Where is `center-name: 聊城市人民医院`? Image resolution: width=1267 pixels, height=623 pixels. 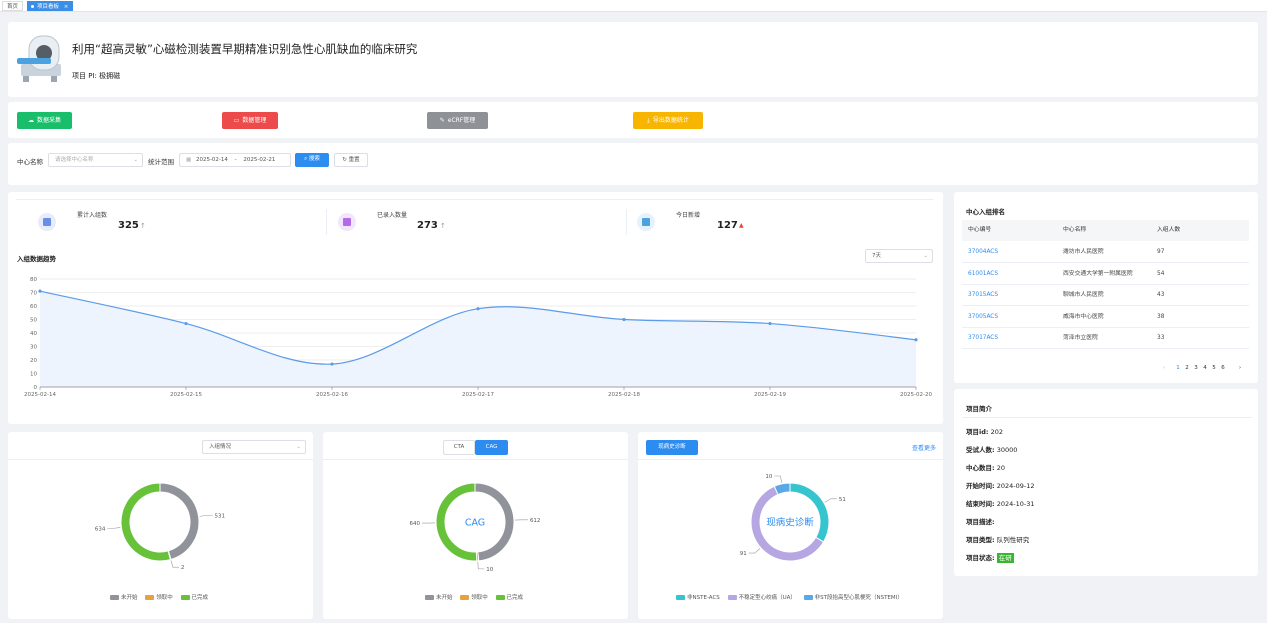 center-name: 聊城市人民医院 is located at coordinates (1083, 295).